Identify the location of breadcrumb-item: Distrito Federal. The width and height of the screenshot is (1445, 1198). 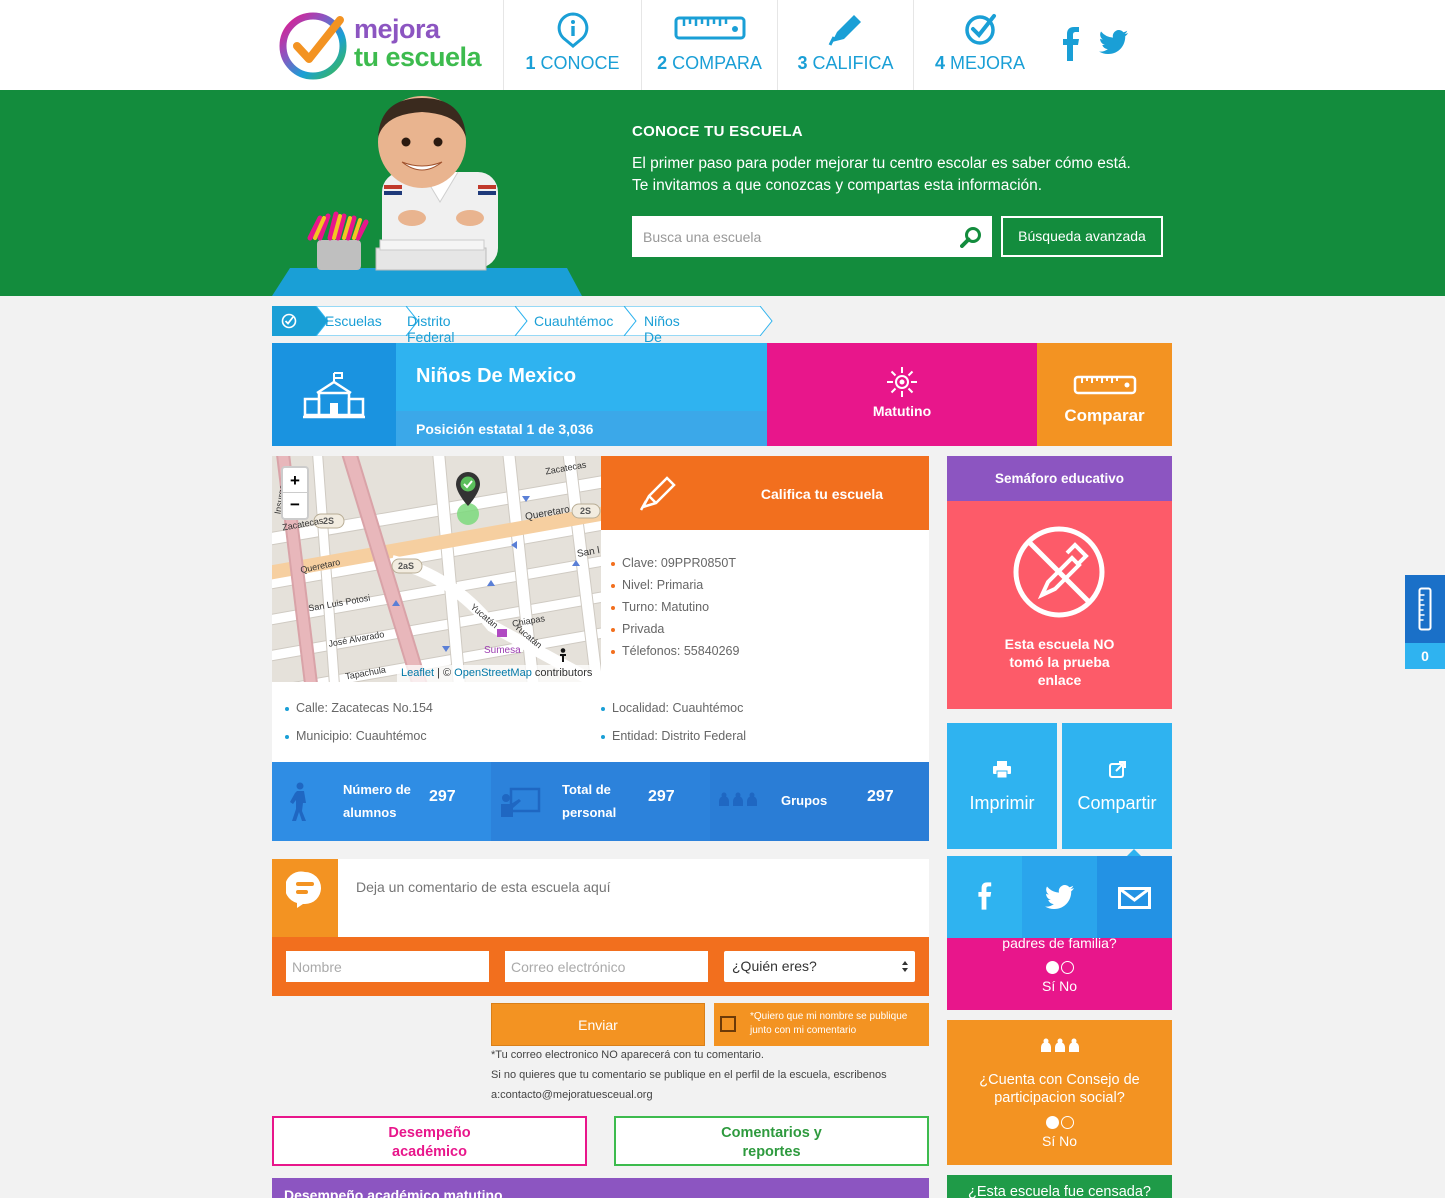
(430, 329).